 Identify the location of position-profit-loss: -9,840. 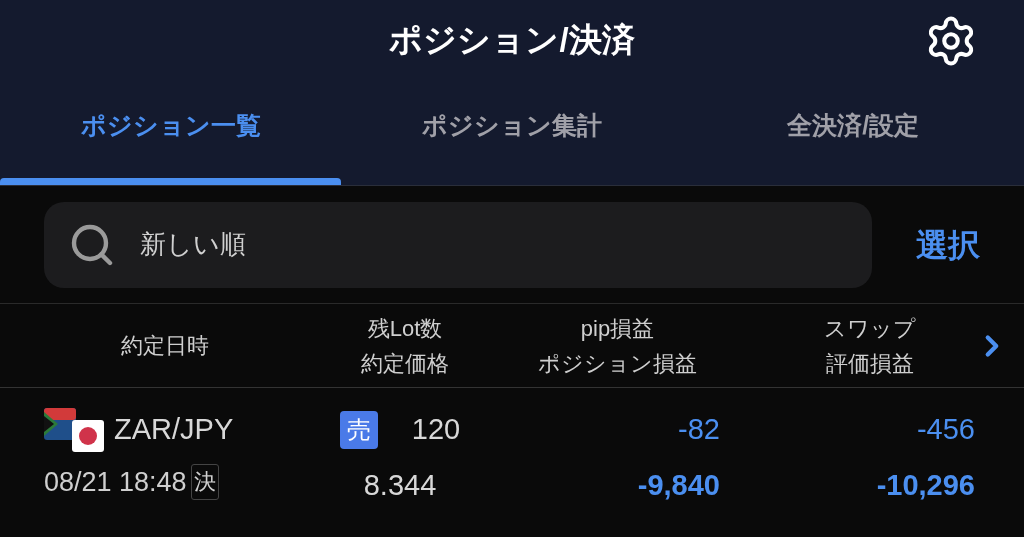
(678, 485).